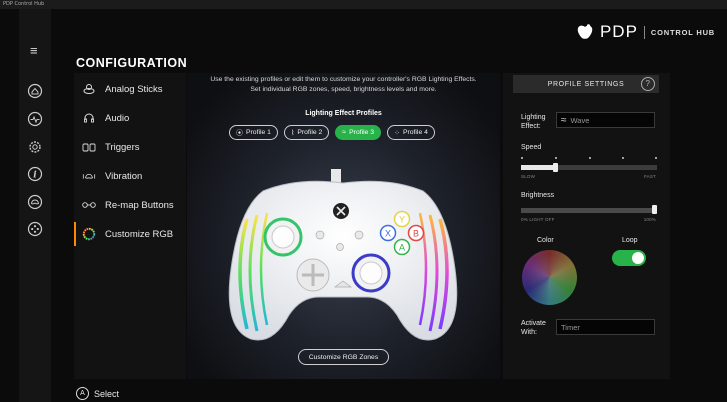 The height and width of the screenshot is (402, 727). I want to click on controller-icon, so click(35, 202).